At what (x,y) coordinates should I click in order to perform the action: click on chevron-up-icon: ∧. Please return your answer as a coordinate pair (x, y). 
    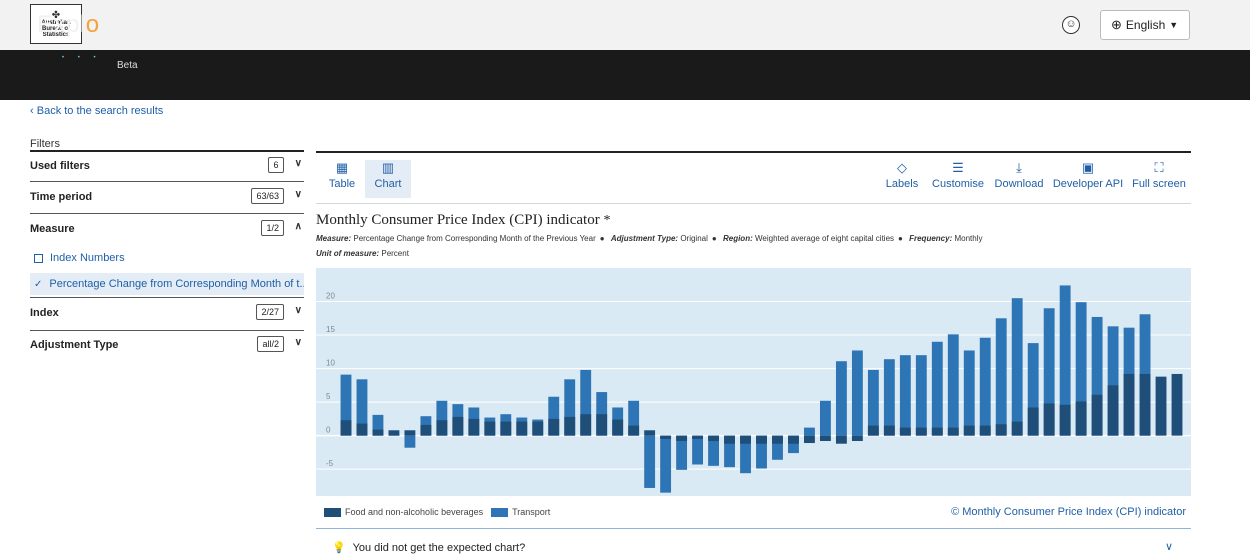
    Looking at the image, I should click on (298, 226).